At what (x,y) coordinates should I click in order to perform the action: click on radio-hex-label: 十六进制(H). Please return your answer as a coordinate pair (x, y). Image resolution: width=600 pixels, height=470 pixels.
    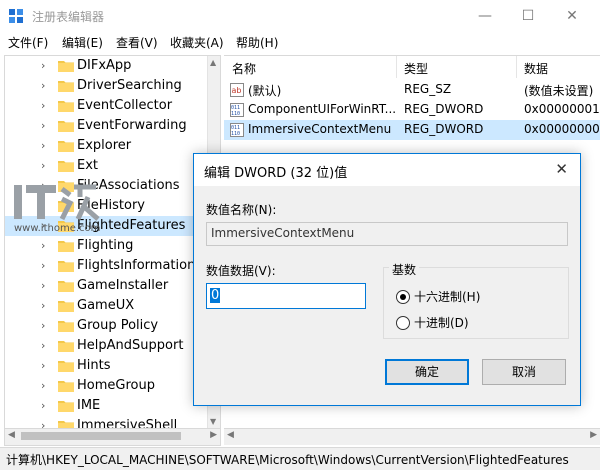
    Looking at the image, I should click on (447, 296).